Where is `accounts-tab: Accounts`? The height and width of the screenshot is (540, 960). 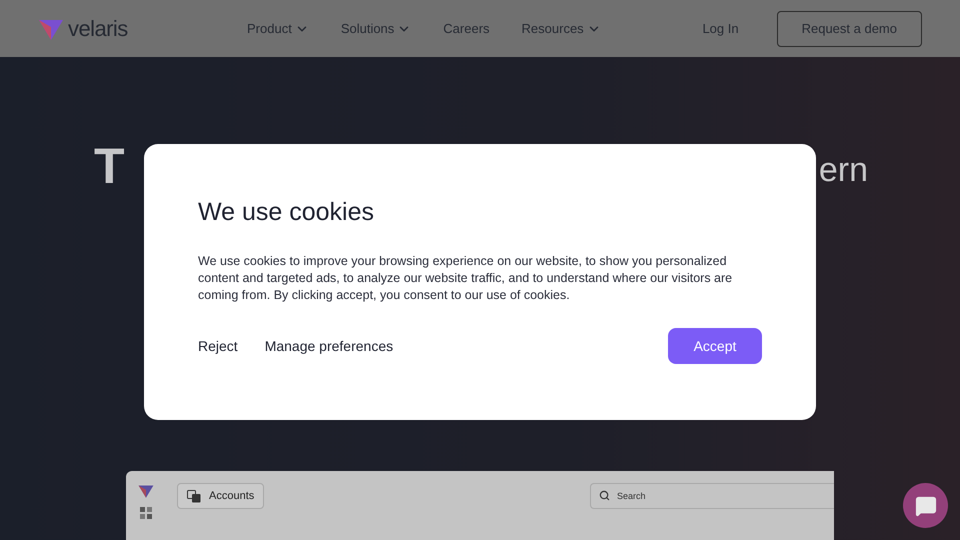 accounts-tab: Accounts is located at coordinates (220, 496).